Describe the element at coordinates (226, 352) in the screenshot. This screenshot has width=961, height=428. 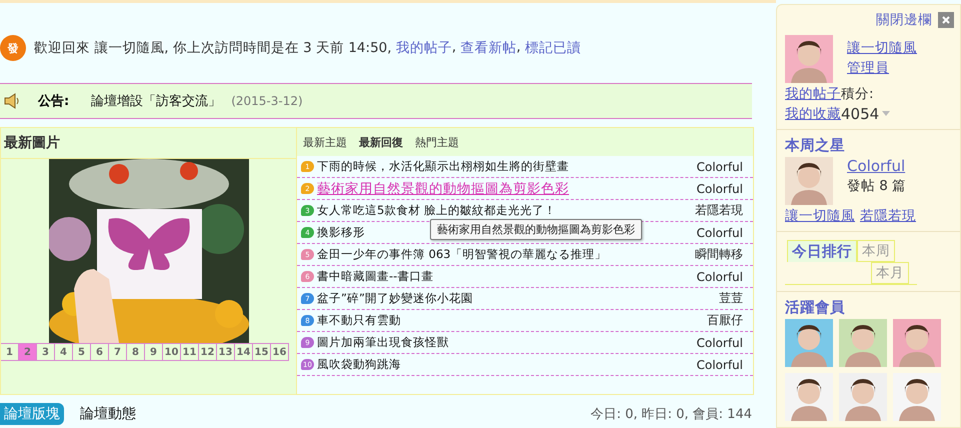
I see `page-number: 13` at that location.